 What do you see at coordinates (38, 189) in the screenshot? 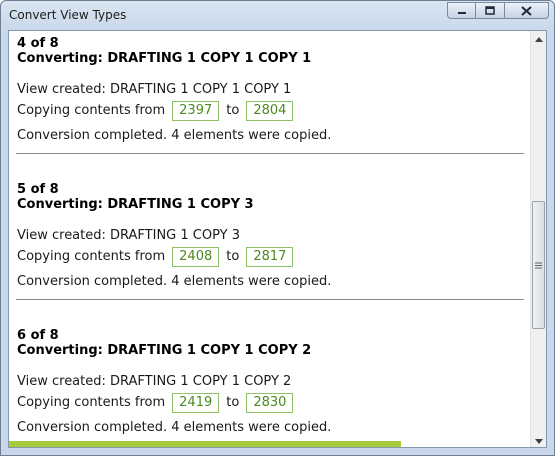
I see `entry-counter: 5 of 8` at bounding box center [38, 189].